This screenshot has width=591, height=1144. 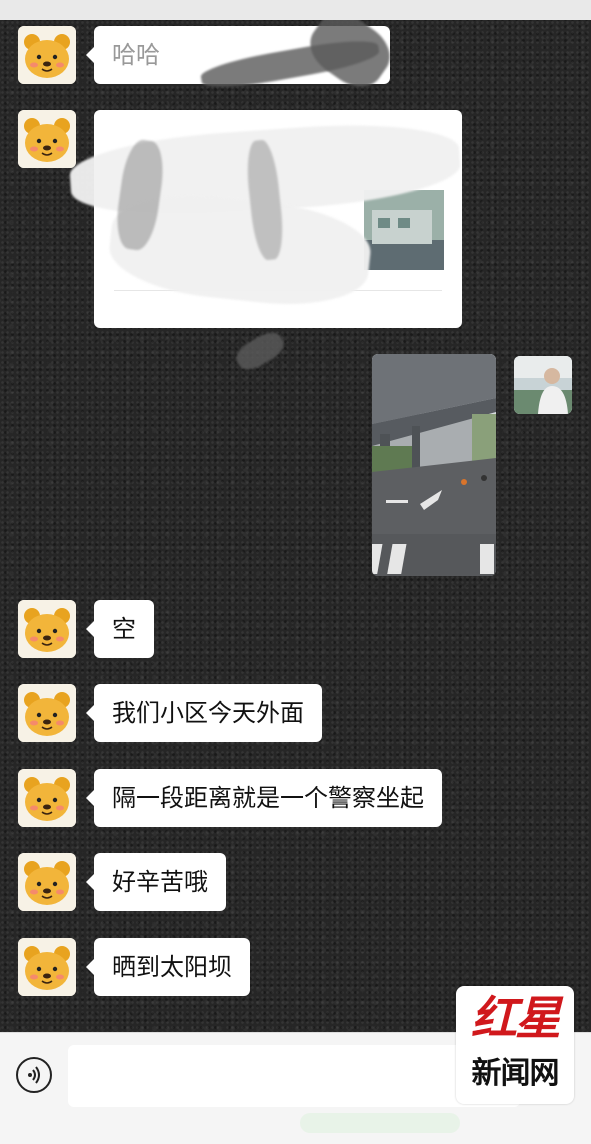 What do you see at coordinates (434, 465) in the screenshot?
I see `street-photo-message` at bounding box center [434, 465].